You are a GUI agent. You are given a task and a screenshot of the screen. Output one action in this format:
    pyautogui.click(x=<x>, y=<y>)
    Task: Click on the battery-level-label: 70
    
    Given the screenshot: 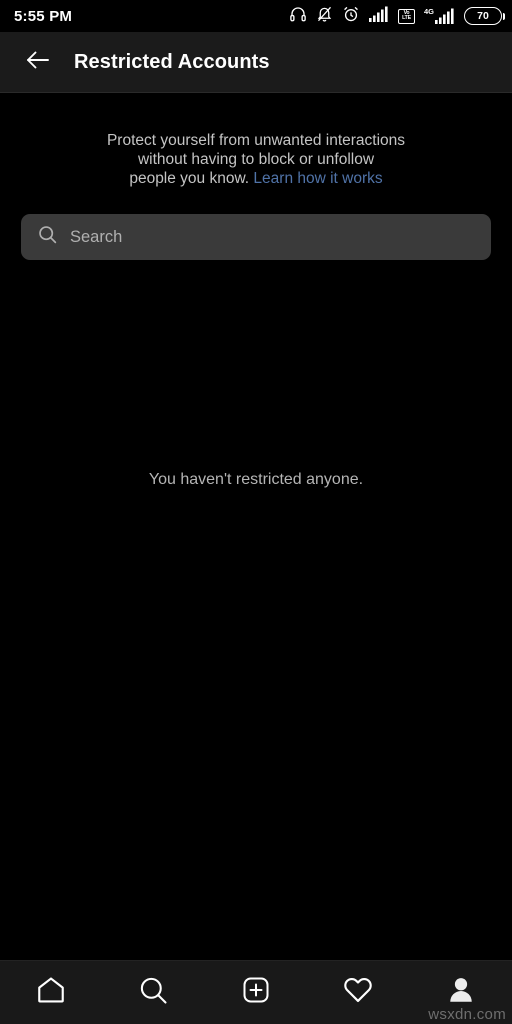 What is the action you would take?
    pyautogui.click(x=483, y=16)
    